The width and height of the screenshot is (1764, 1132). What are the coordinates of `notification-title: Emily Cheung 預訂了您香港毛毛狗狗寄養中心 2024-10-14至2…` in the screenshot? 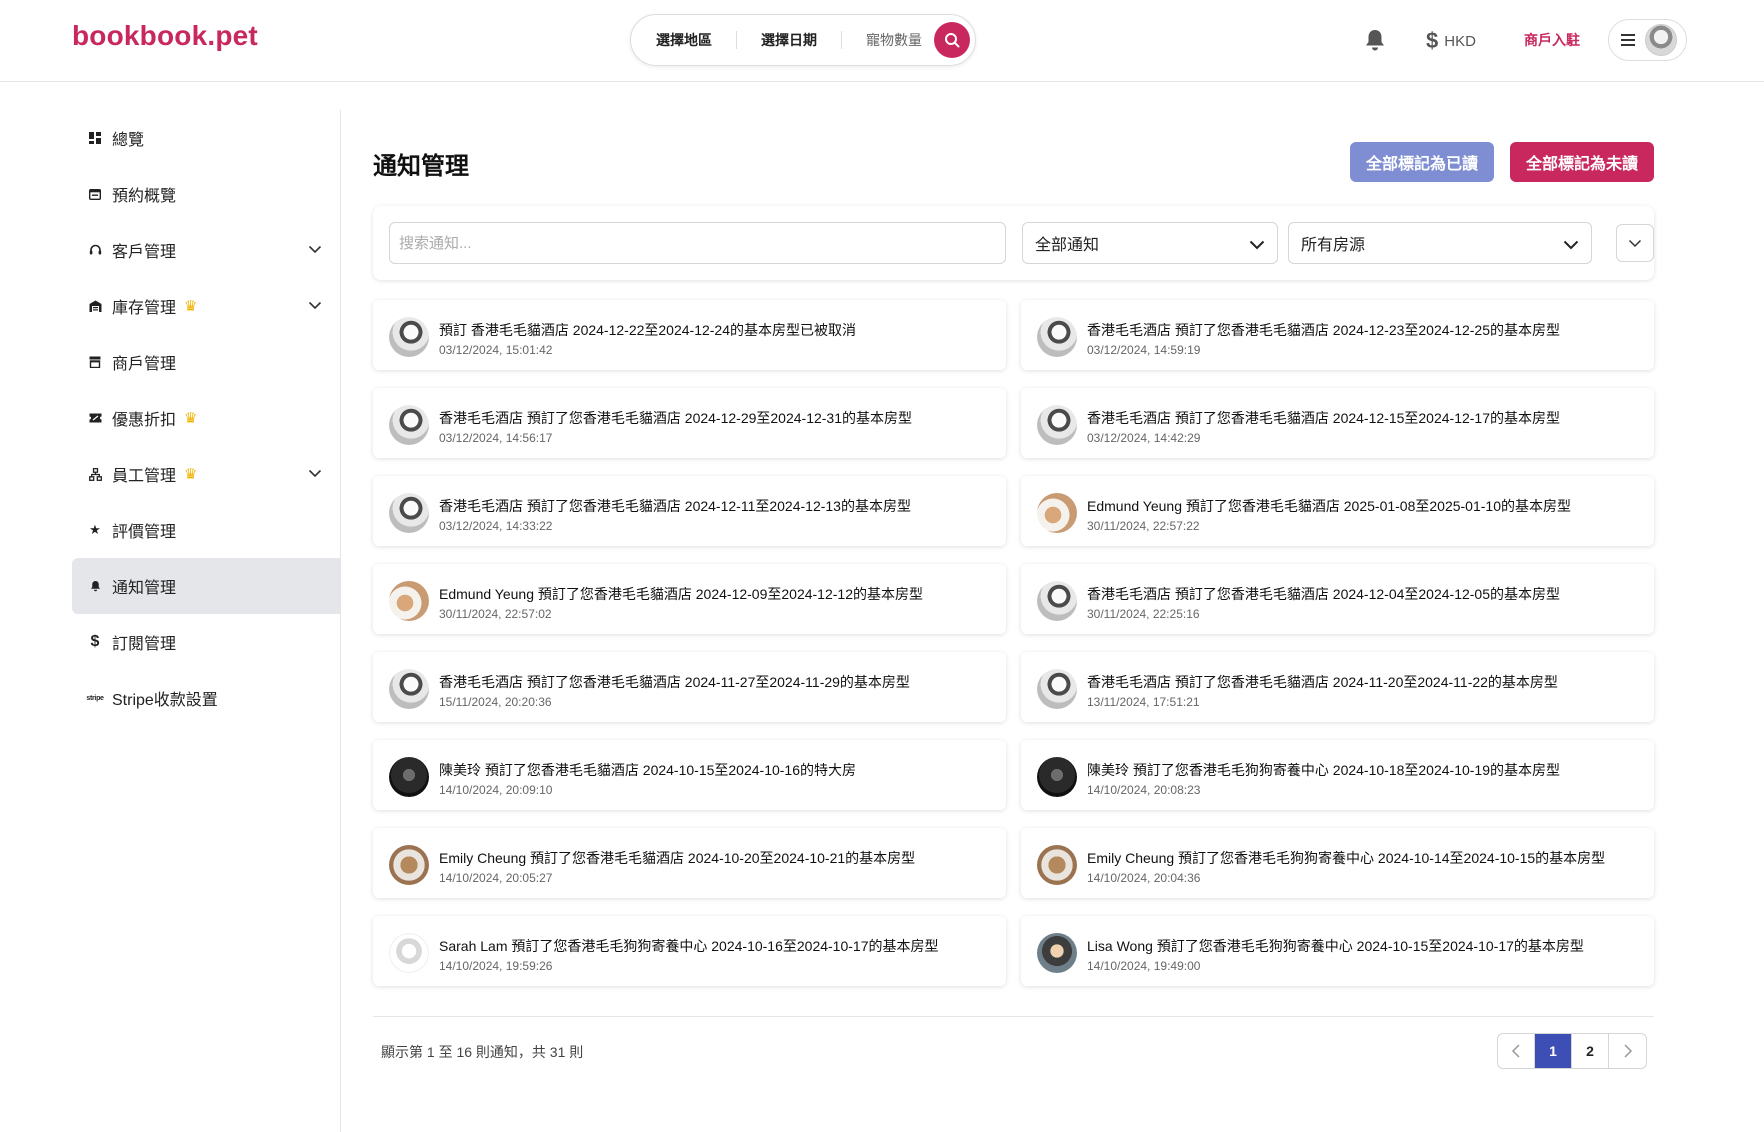 It's located at (1346, 858).